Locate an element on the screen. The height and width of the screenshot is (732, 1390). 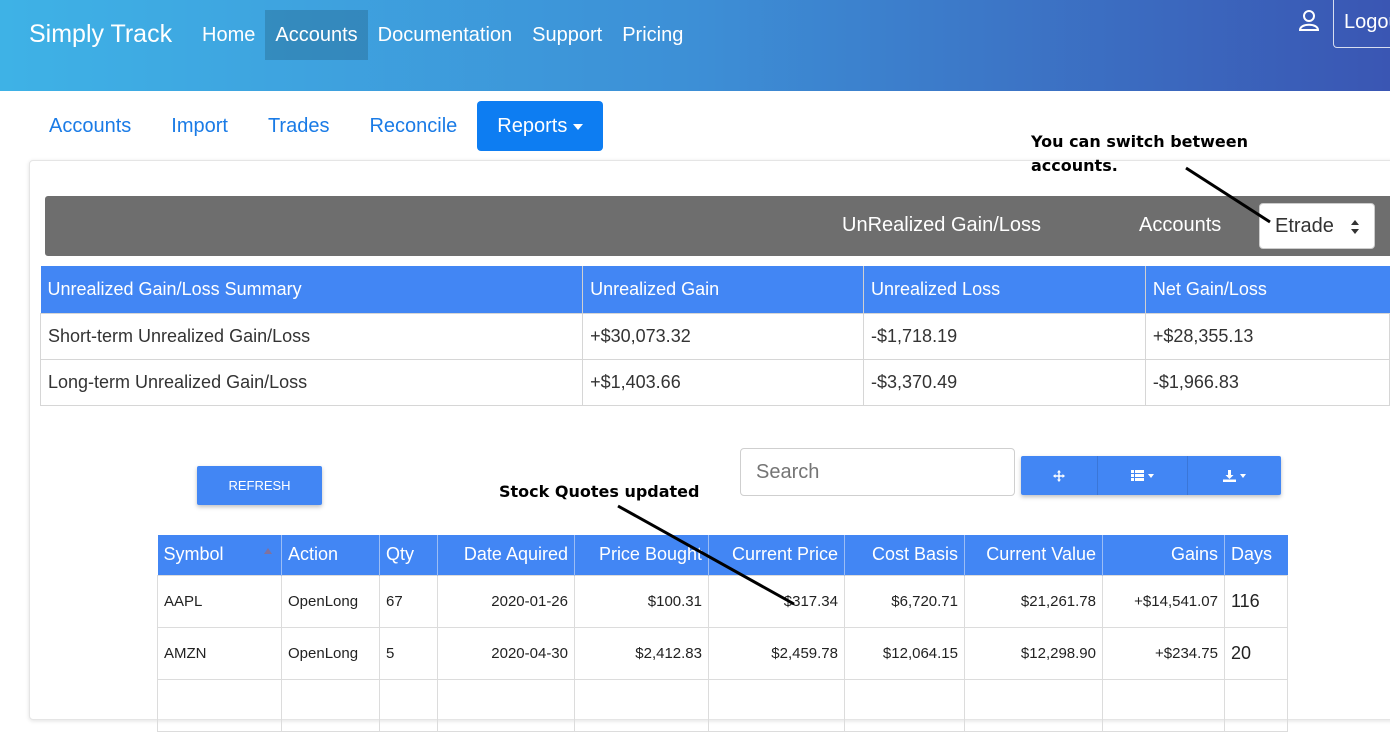
cell-current-value: $21,261.78 is located at coordinates (1033, 601).